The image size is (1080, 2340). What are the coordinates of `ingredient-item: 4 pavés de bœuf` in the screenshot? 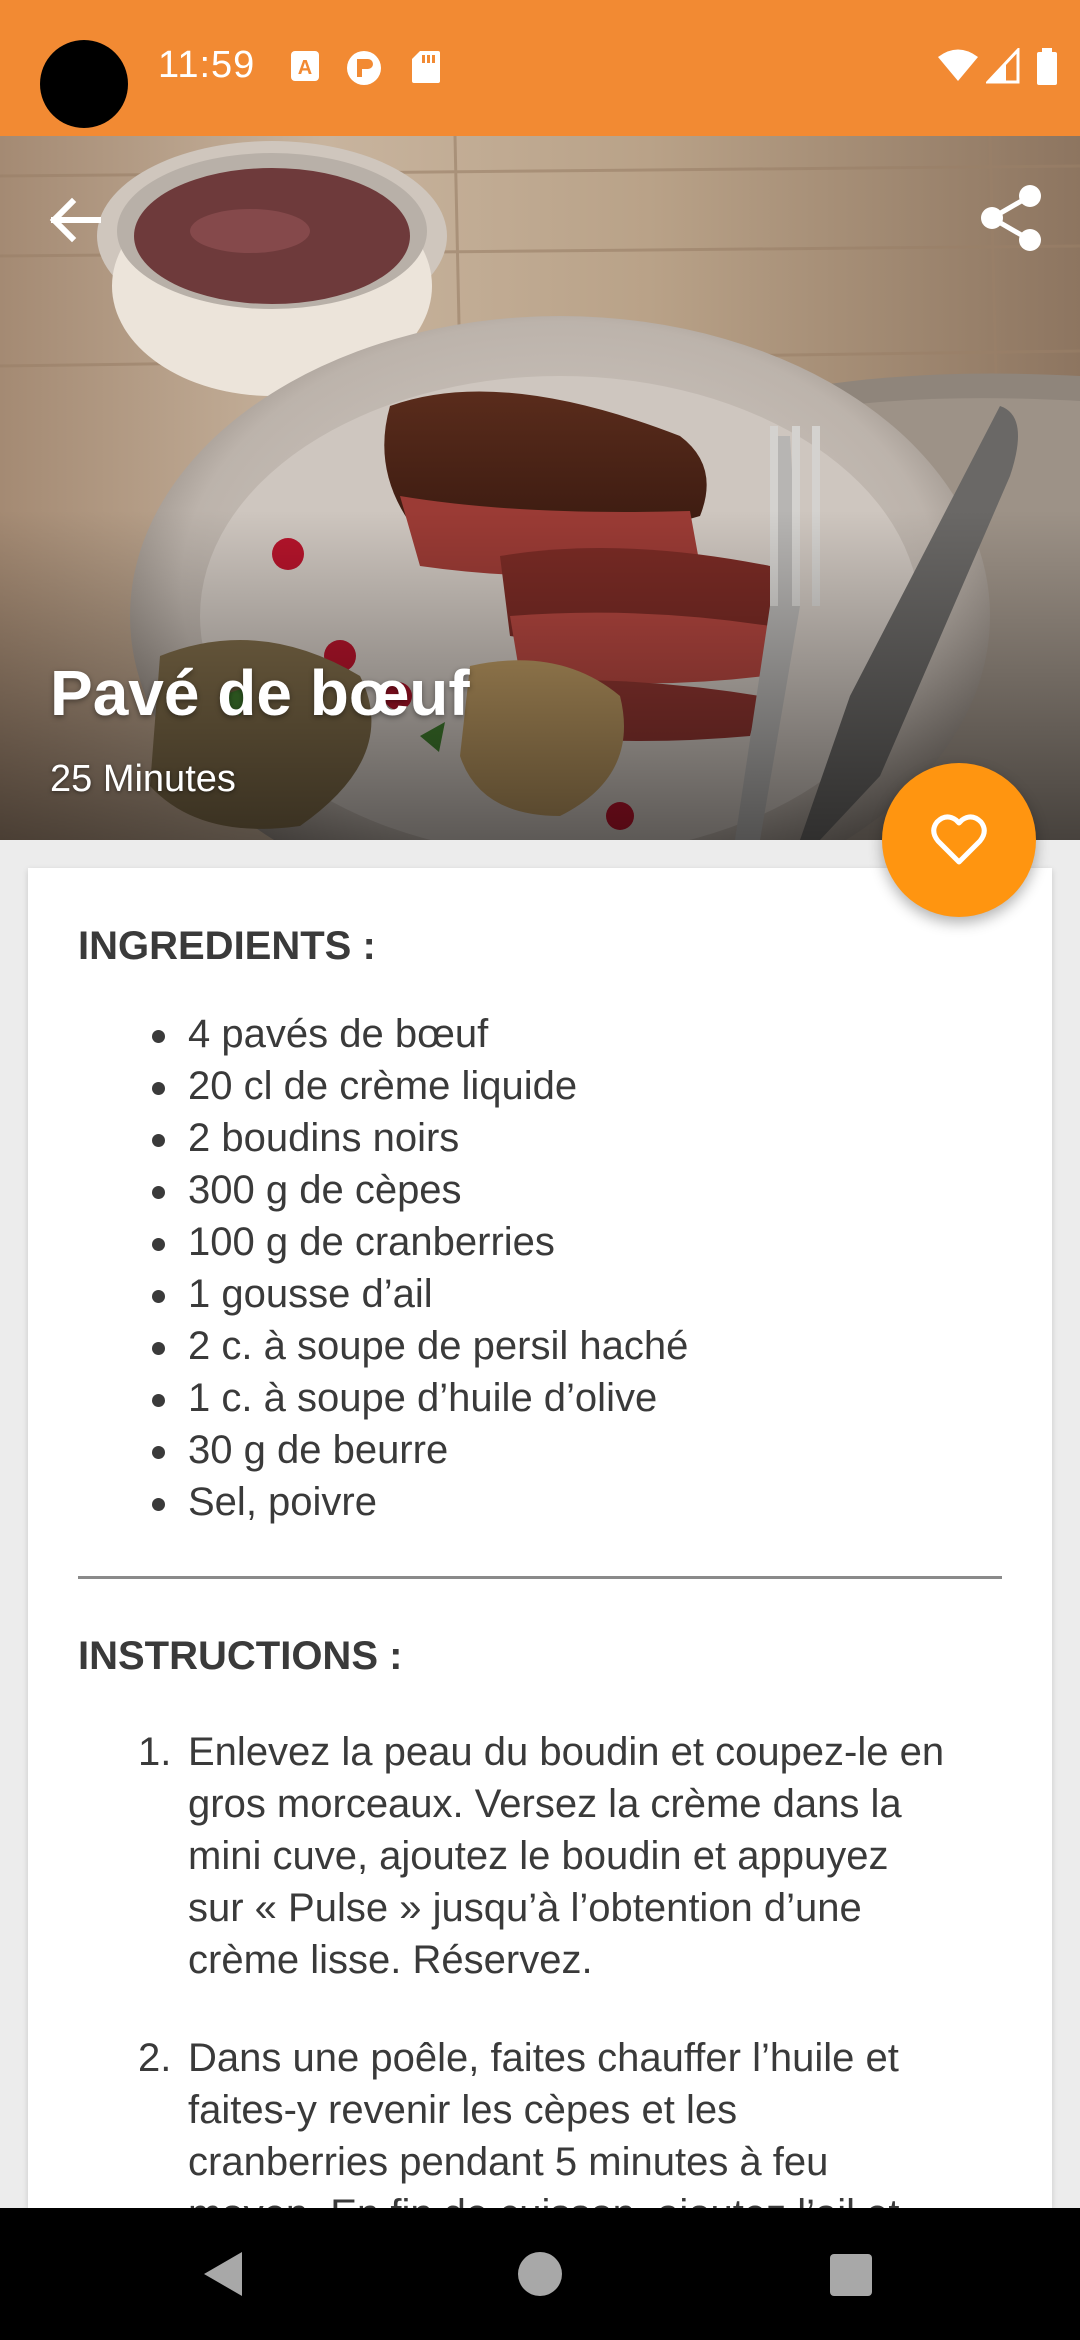 It's located at (358, 1034).